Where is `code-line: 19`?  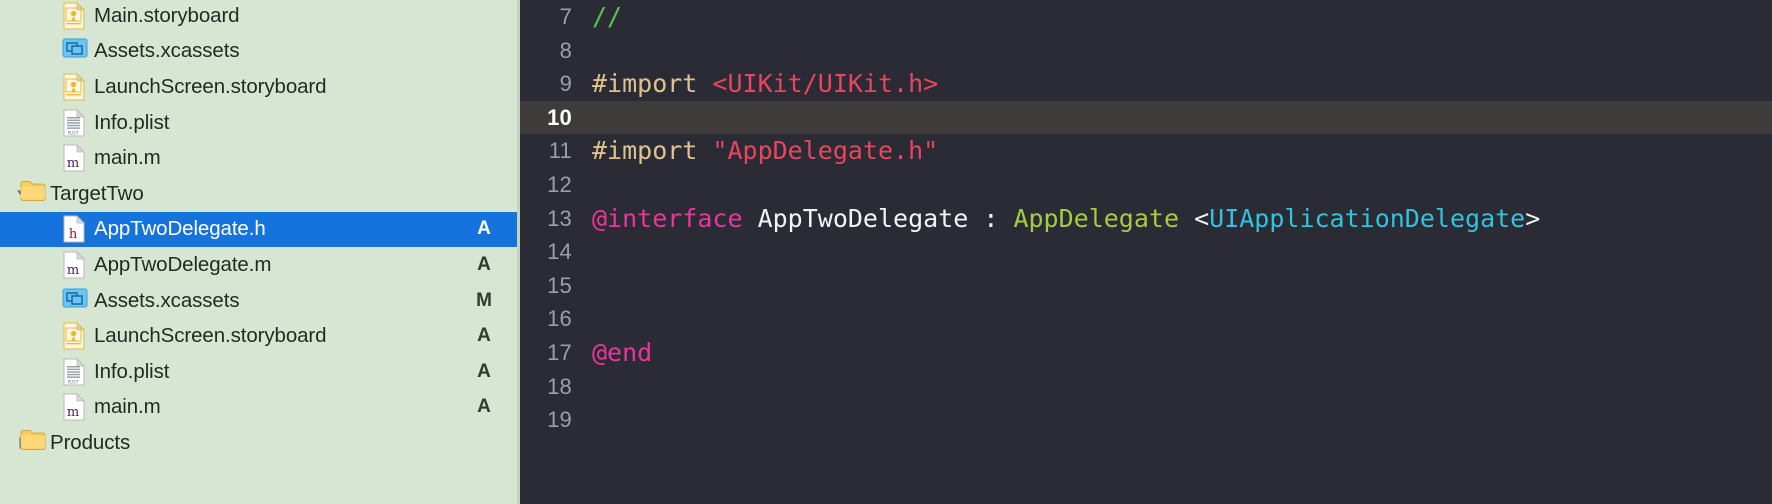
code-line: 19 is located at coordinates (1146, 420).